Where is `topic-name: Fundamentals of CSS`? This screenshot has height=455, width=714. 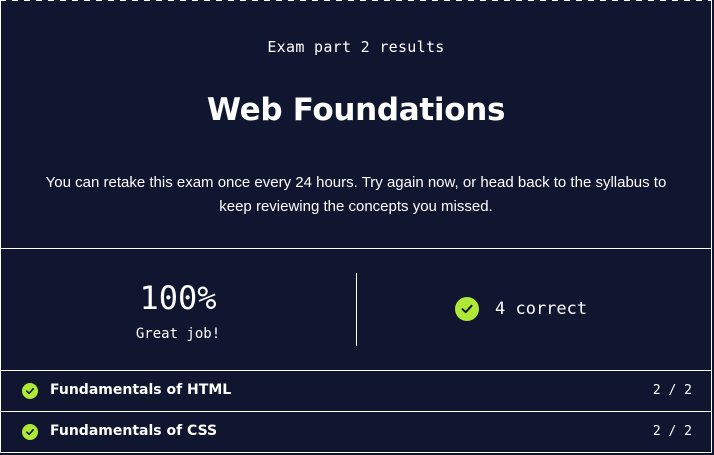 topic-name: Fundamentals of CSS is located at coordinates (134, 431).